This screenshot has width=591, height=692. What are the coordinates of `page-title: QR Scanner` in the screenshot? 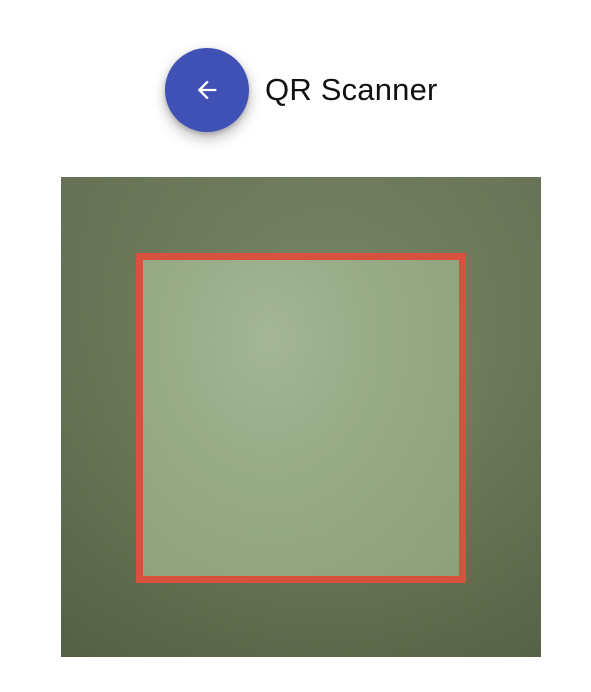 It's located at (351, 89).